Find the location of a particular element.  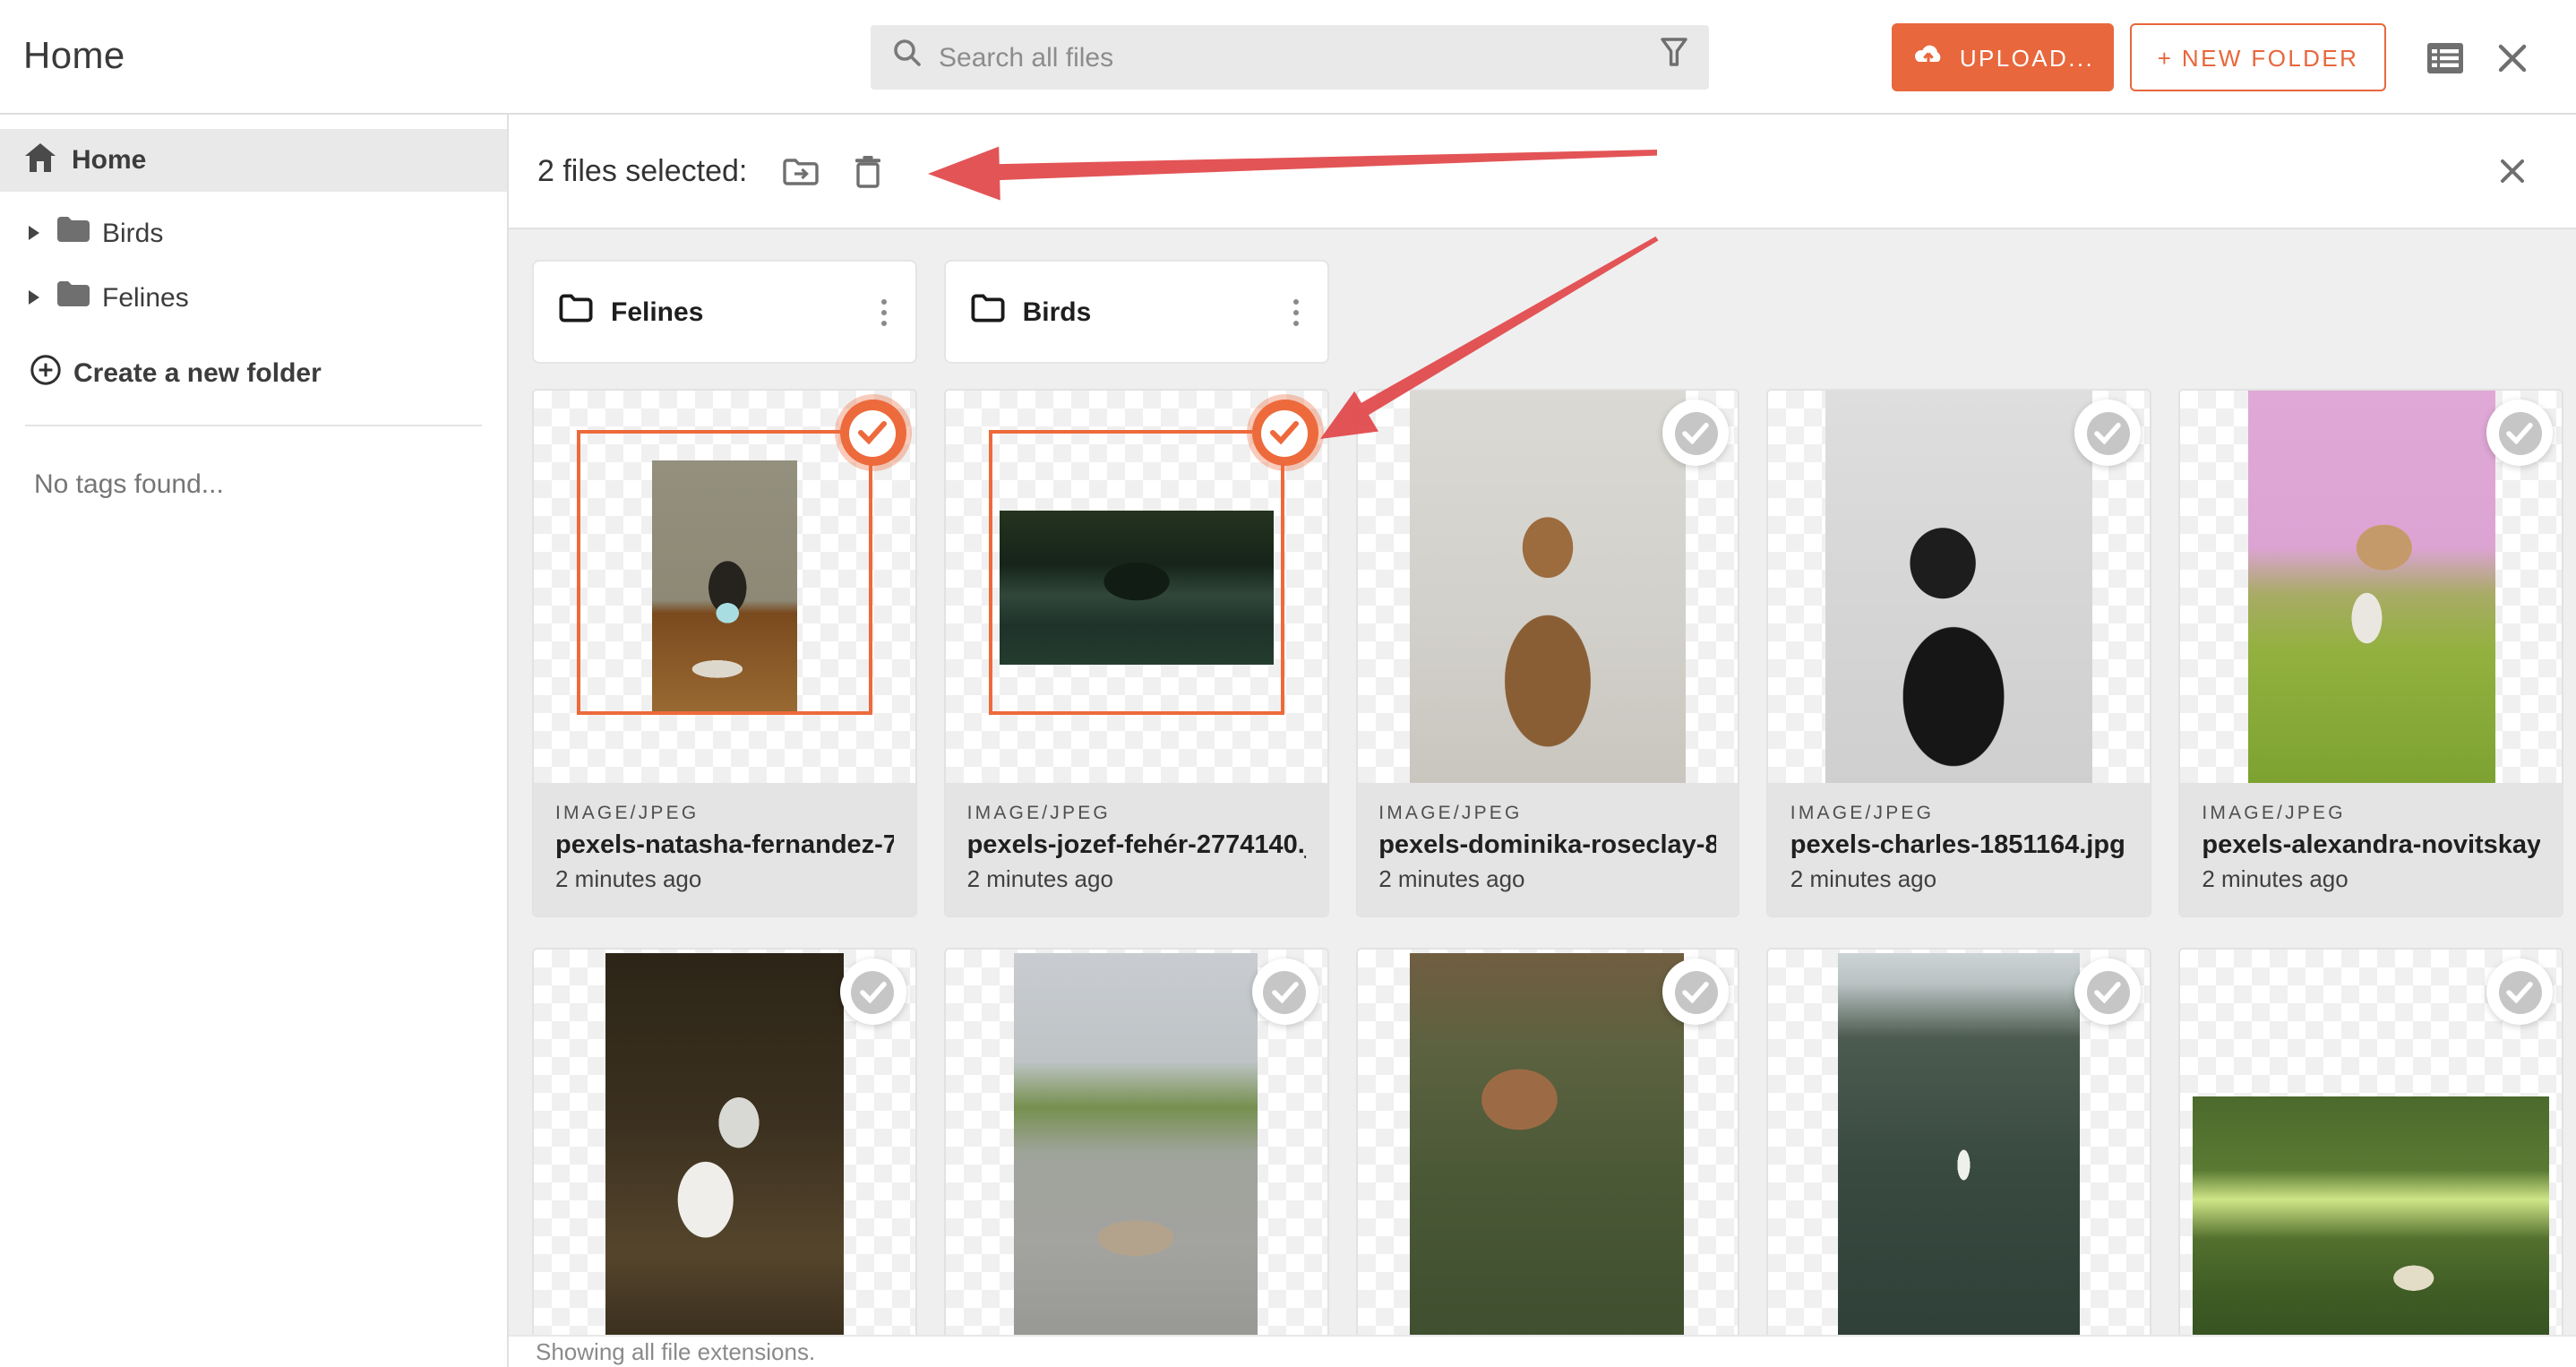

search-input is located at coordinates (1300, 58).